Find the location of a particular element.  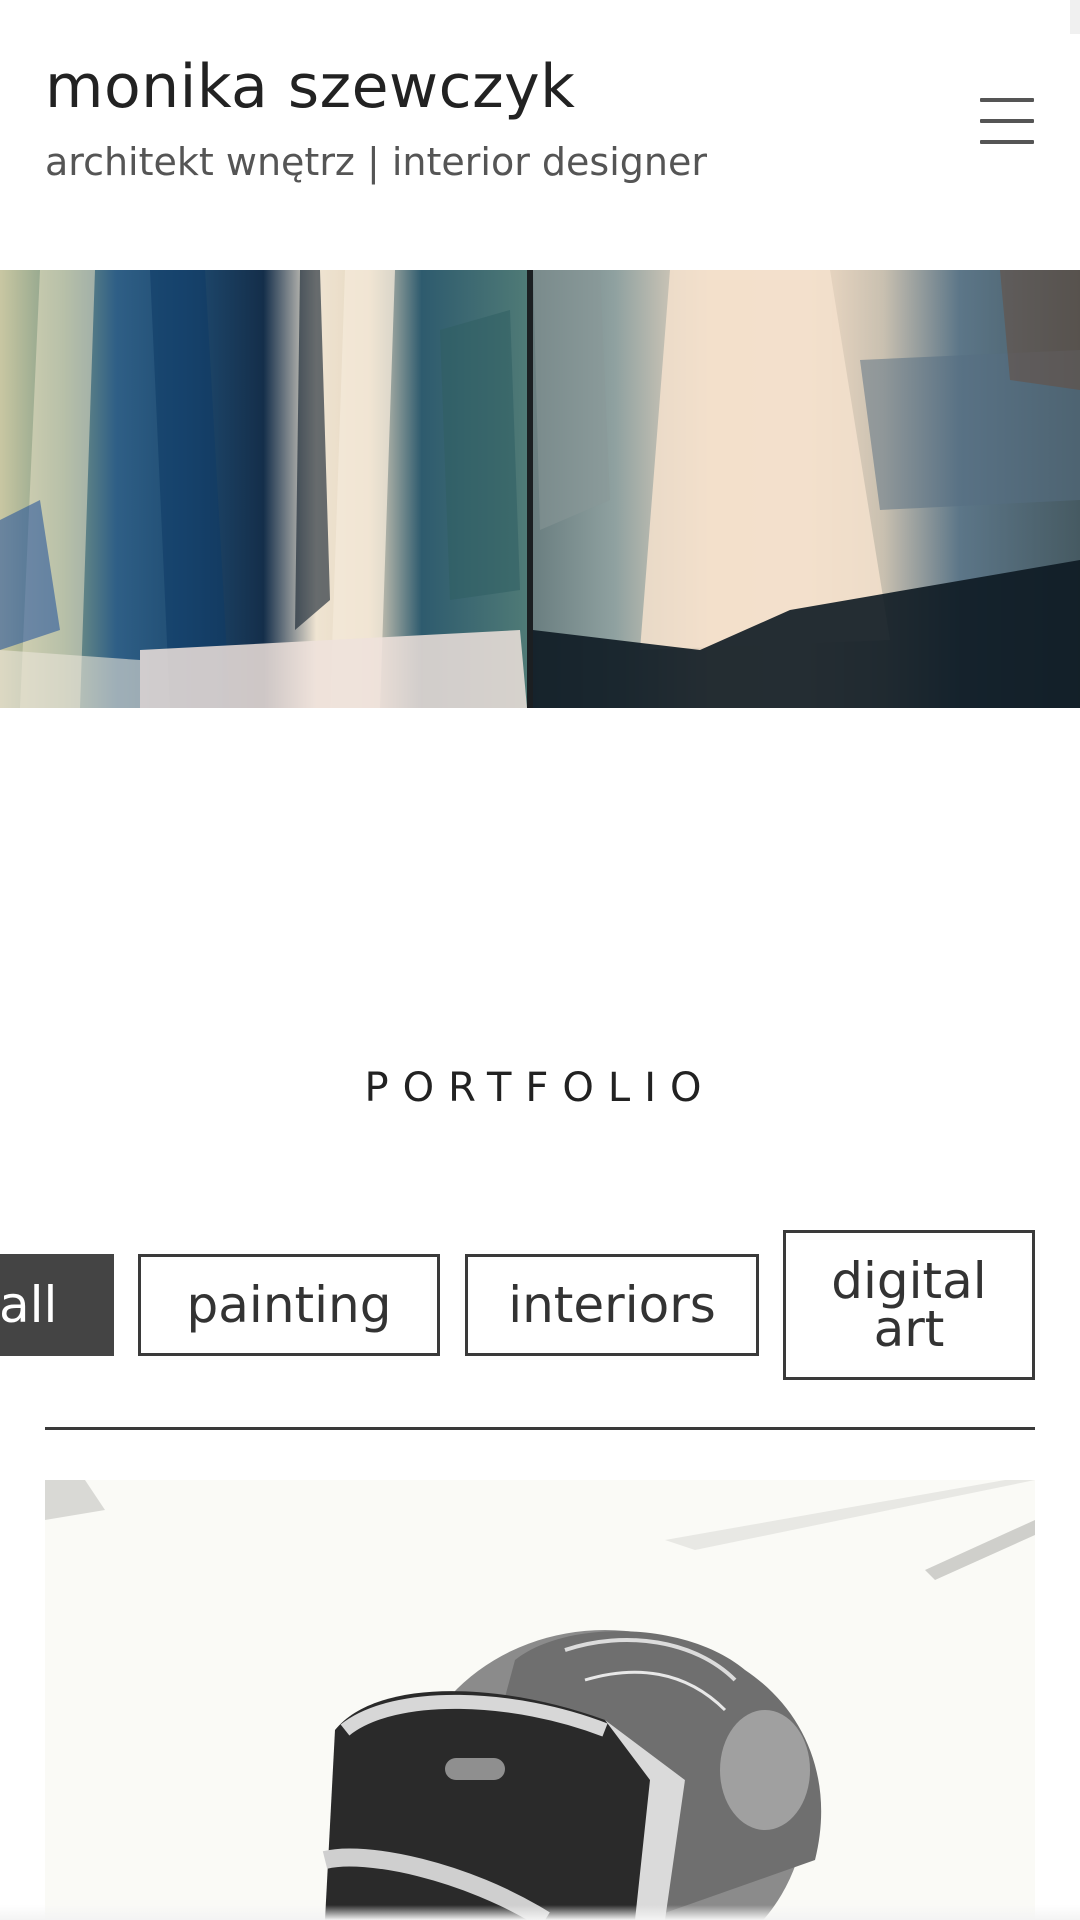

portfolio-heading: PORTFOLIO is located at coordinates (540, 1088).